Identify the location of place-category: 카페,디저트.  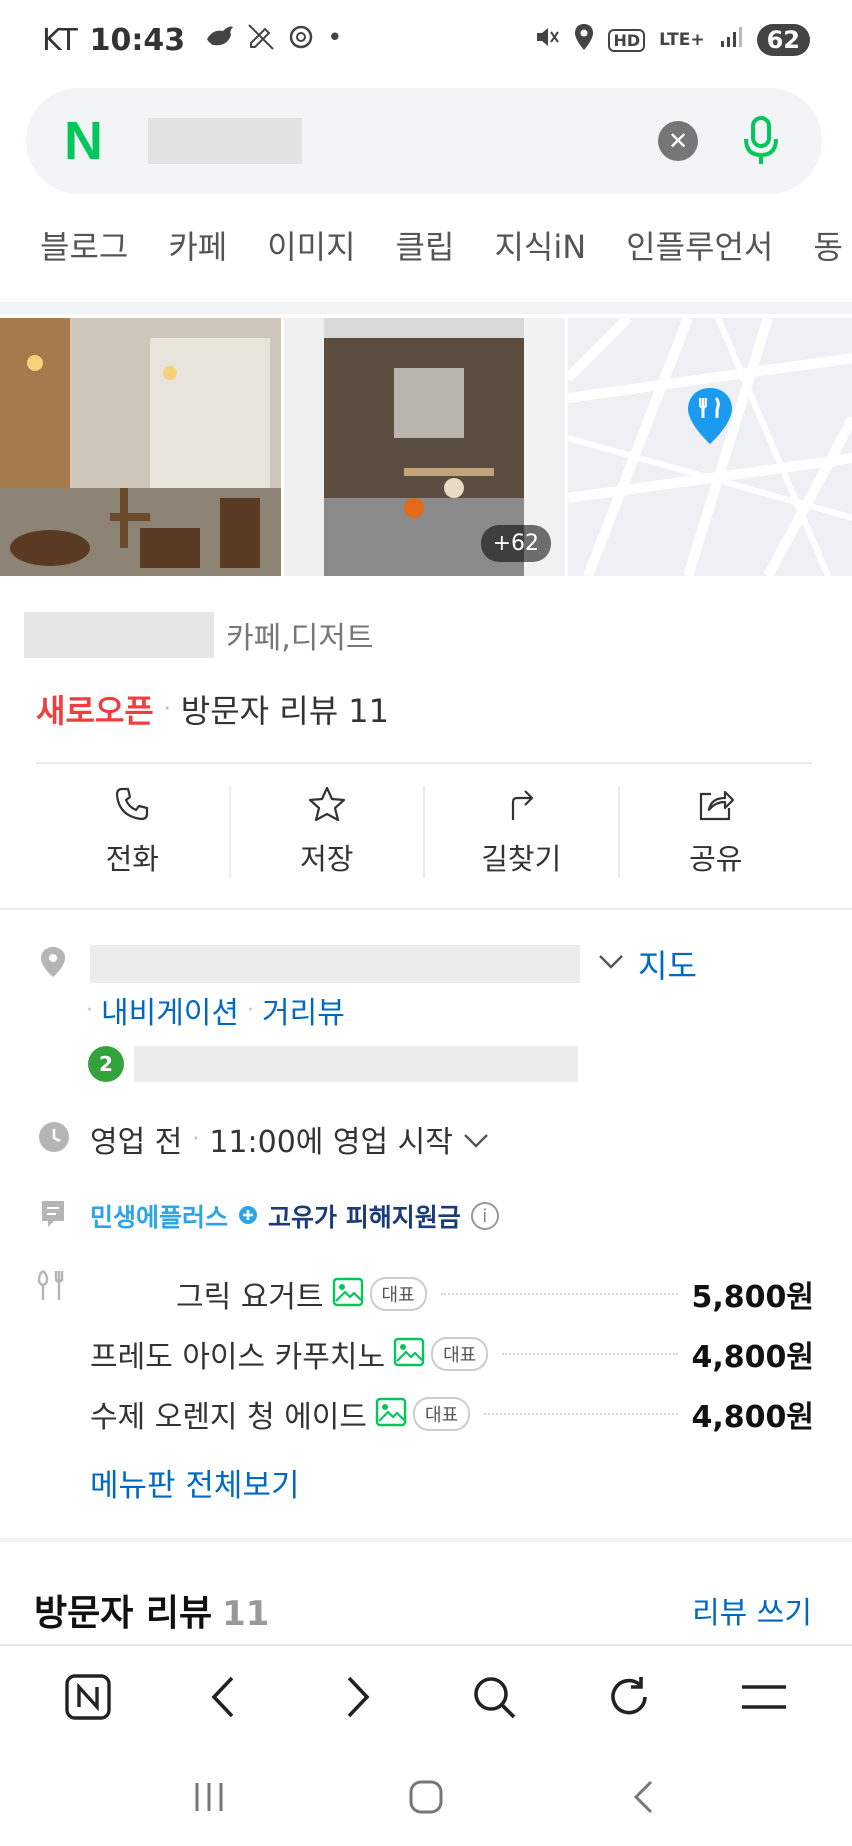
(300, 638).